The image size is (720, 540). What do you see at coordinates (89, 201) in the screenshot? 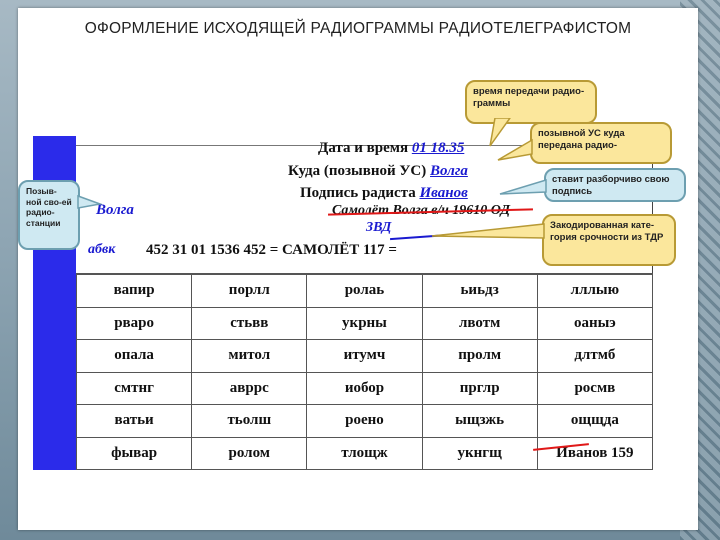
I see `callout-pointer-own-station` at bounding box center [89, 201].